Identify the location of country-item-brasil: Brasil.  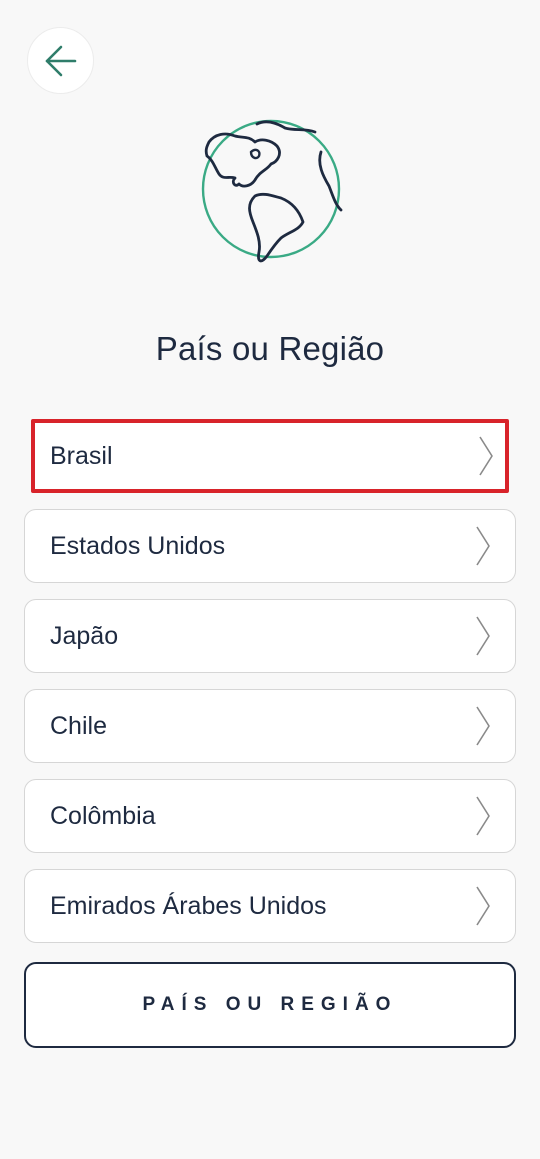
(270, 456).